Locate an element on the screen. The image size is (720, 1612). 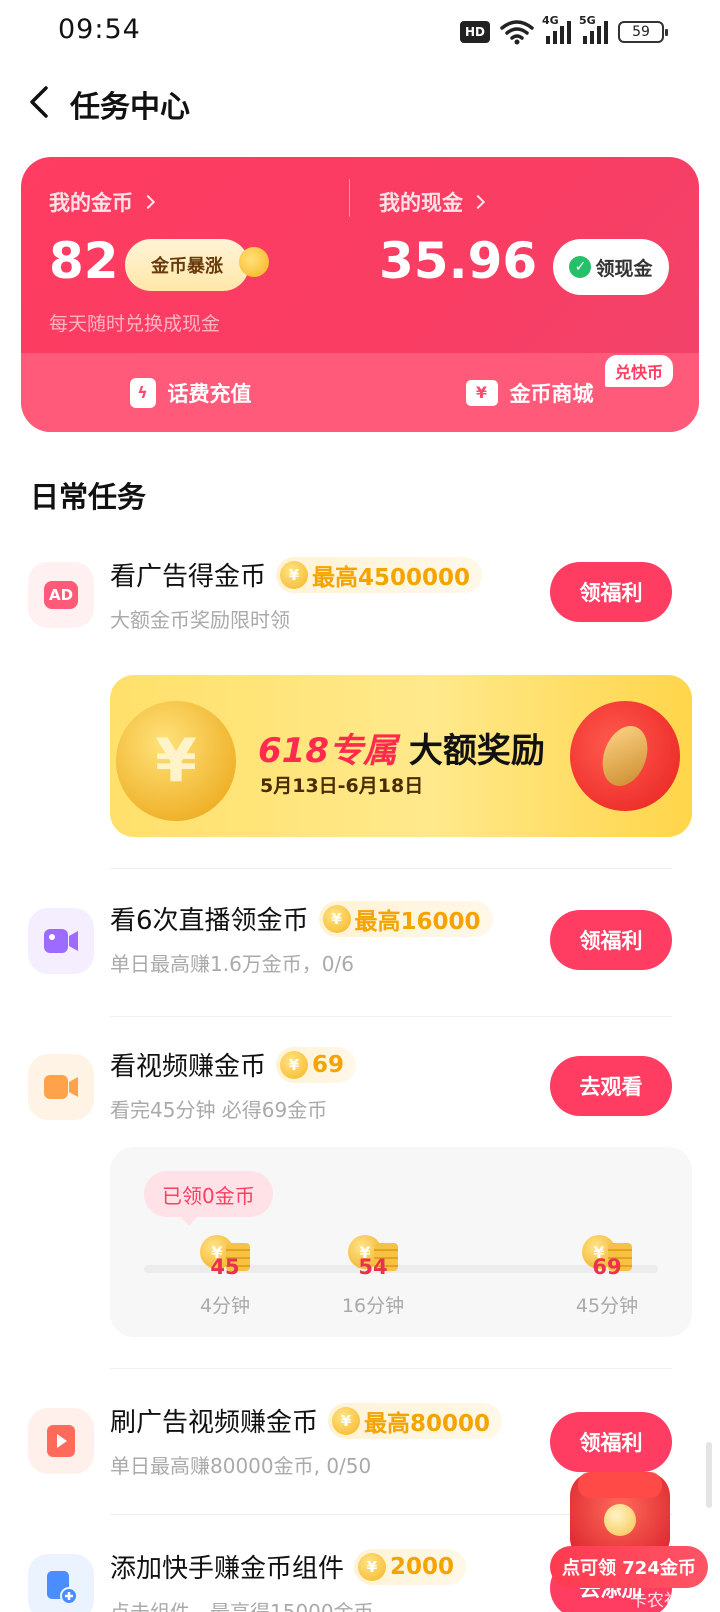
watermark: 卡农社区 is located at coordinates (664, 1601).